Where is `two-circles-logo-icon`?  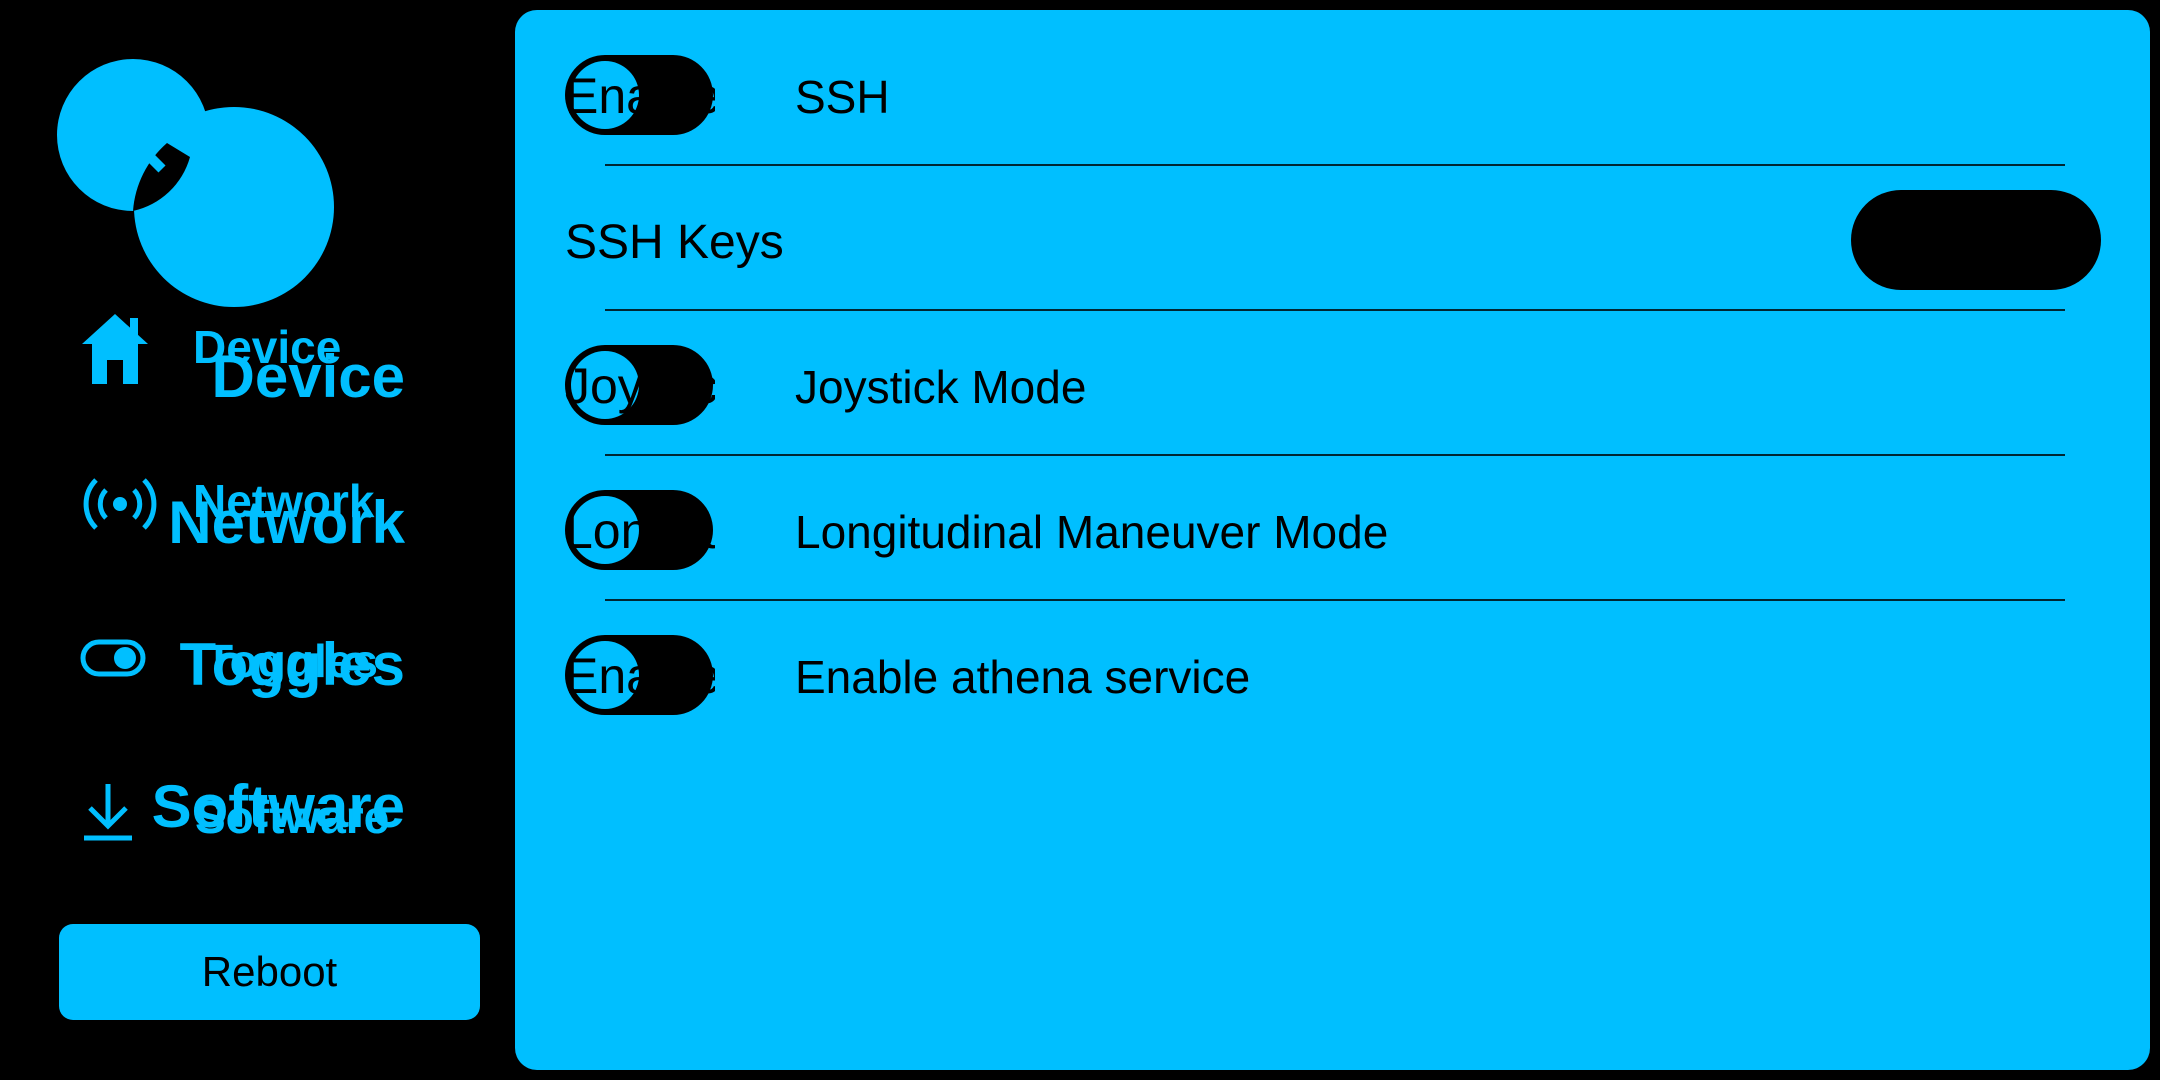 two-circles-logo-icon is located at coordinates (202, 182).